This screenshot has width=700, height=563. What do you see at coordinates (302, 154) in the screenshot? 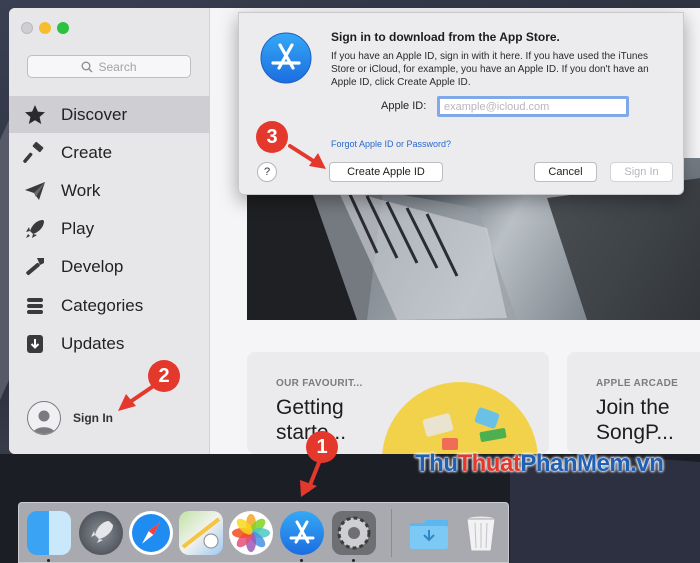
I see `arrow-step3` at bounding box center [302, 154].